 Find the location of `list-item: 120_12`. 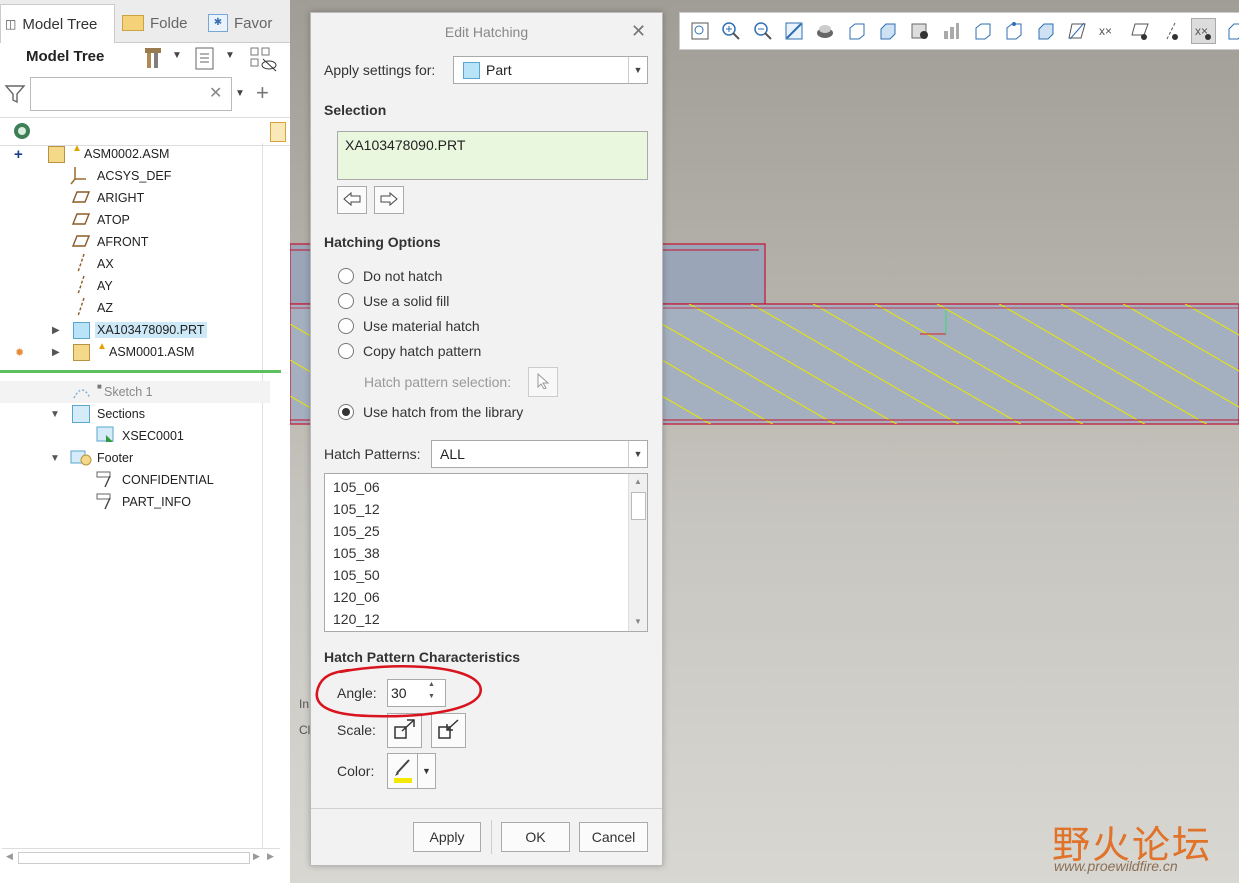

list-item: 120_12 is located at coordinates (356, 619).